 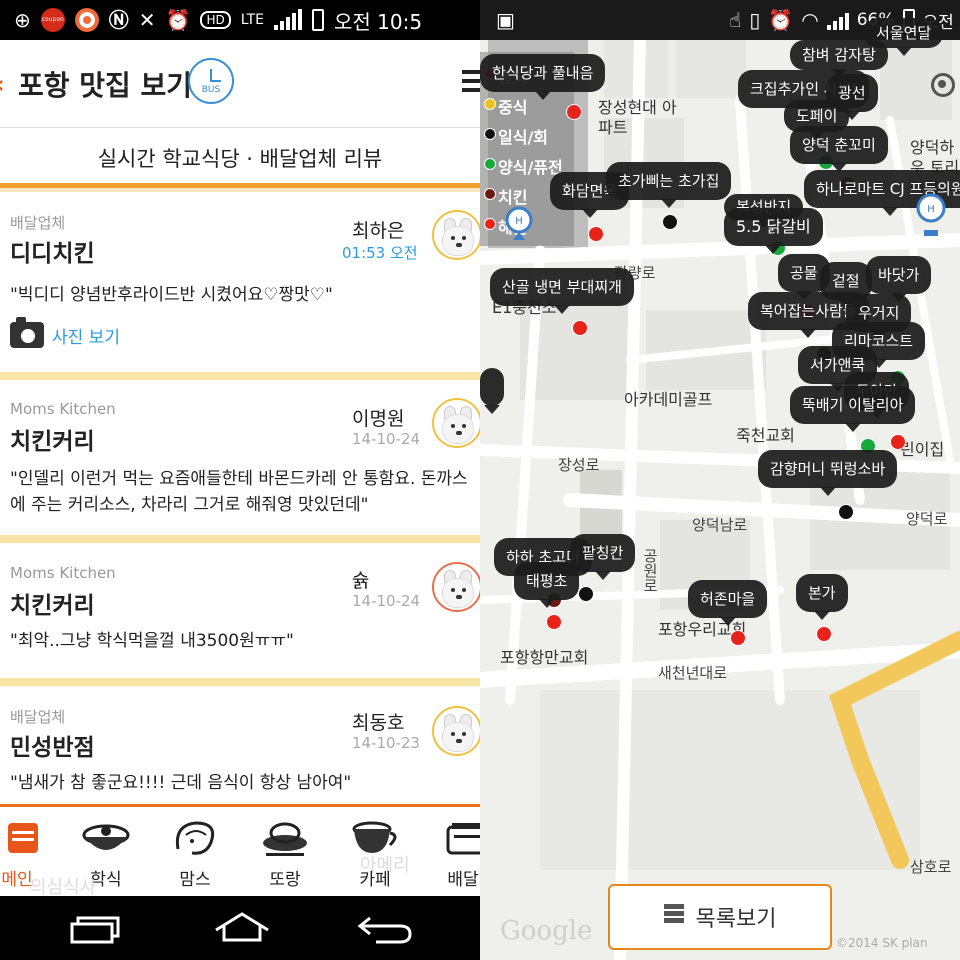 I want to click on restaurant-bubble: 서울연달, so click(x=904, y=37).